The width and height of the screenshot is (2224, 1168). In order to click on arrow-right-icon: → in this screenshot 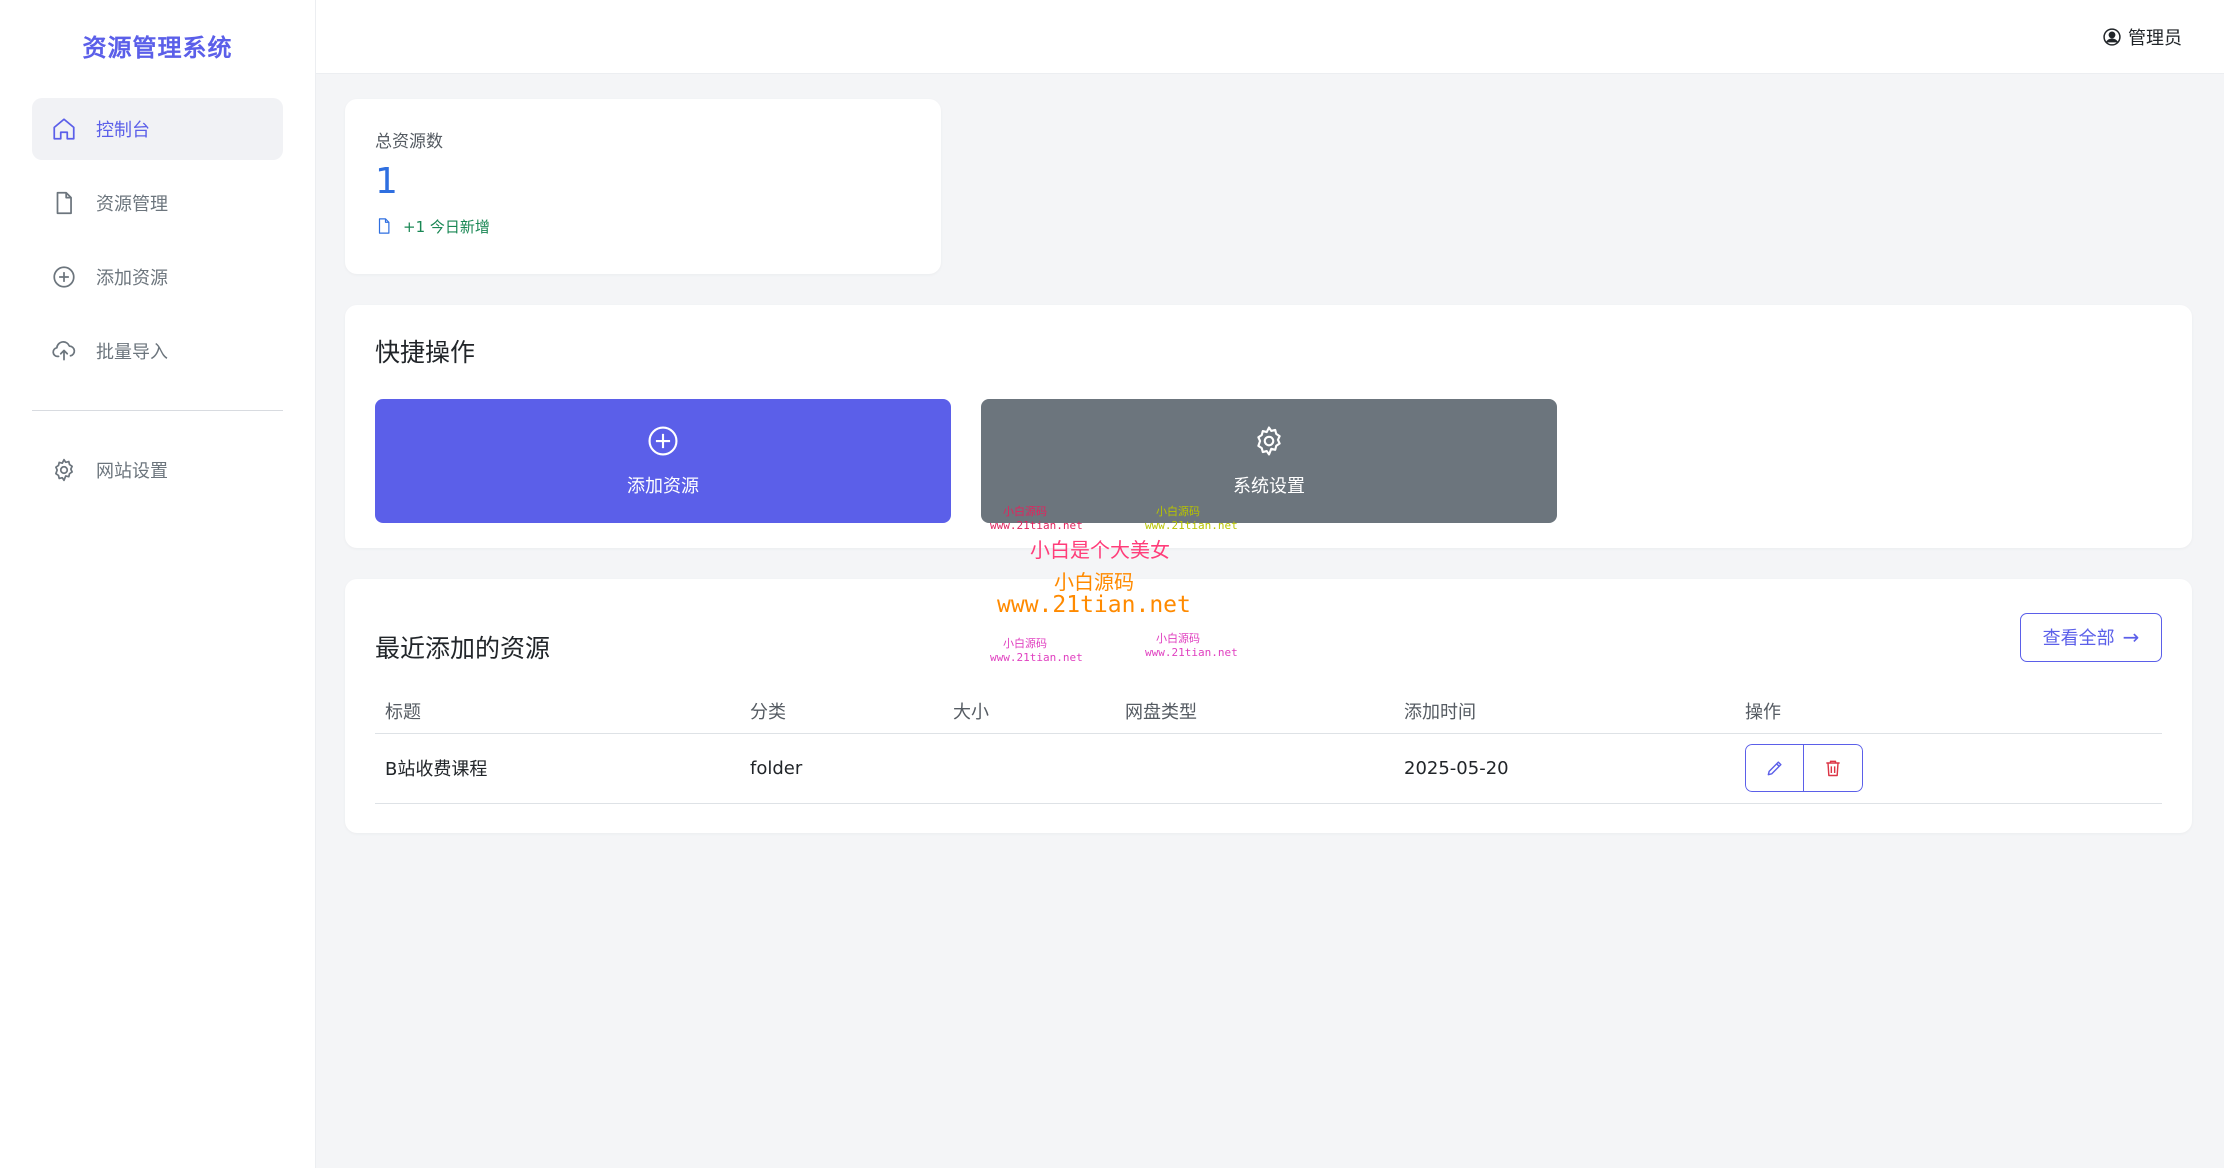, I will do `click(2131, 637)`.